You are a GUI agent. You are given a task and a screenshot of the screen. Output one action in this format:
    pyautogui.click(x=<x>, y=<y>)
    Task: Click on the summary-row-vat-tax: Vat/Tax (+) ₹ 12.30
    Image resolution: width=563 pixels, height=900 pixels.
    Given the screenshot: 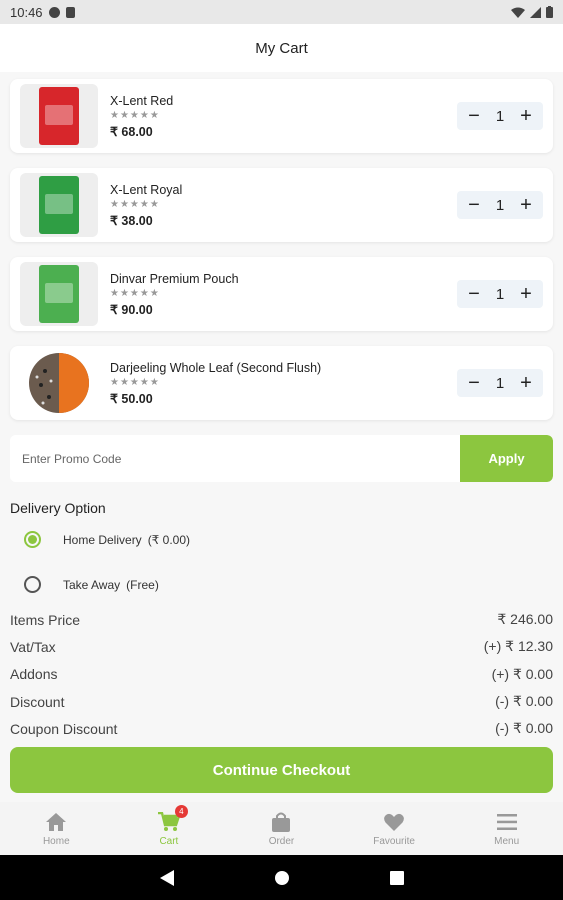 What is the action you would take?
    pyautogui.click(x=281, y=646)
    